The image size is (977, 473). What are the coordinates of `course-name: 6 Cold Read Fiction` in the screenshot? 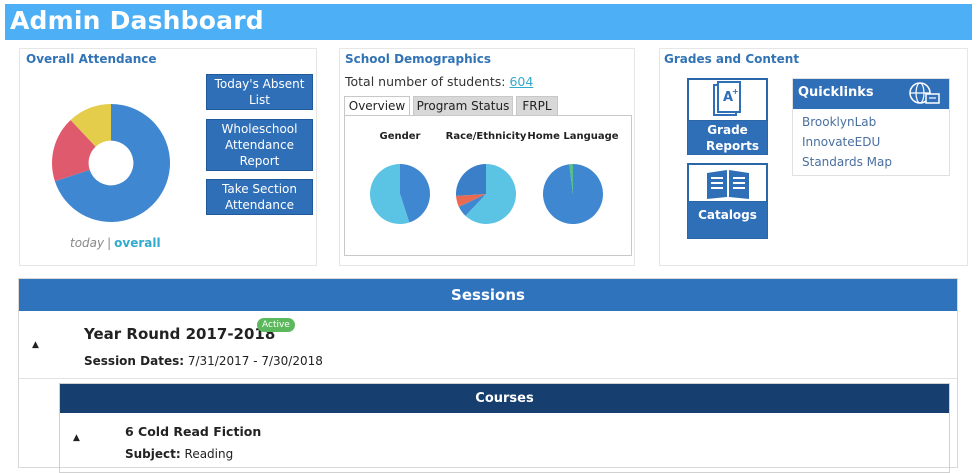 It's located at (193, 431).